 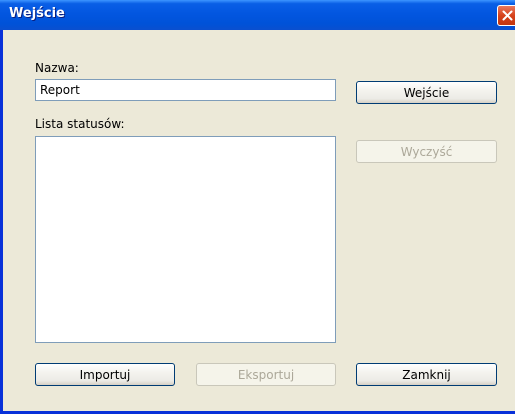 What do you see at coordinates (57, 68) in the screenshot?
I see `name-label: Nazwa:` at bounding box center [57, 68].